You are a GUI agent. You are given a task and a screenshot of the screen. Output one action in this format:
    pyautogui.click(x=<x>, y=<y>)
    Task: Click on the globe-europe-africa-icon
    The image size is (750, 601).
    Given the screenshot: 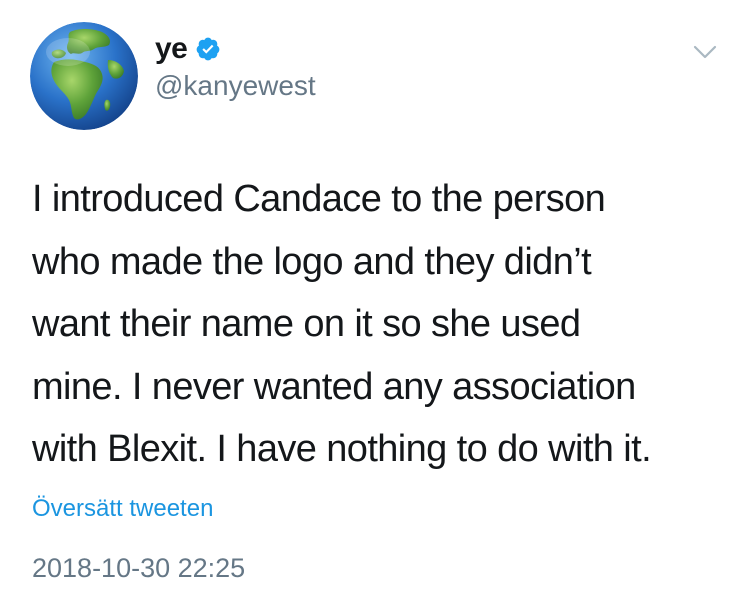 What is the action you would take?
    pyautogui.click(x=84, y=76)
    